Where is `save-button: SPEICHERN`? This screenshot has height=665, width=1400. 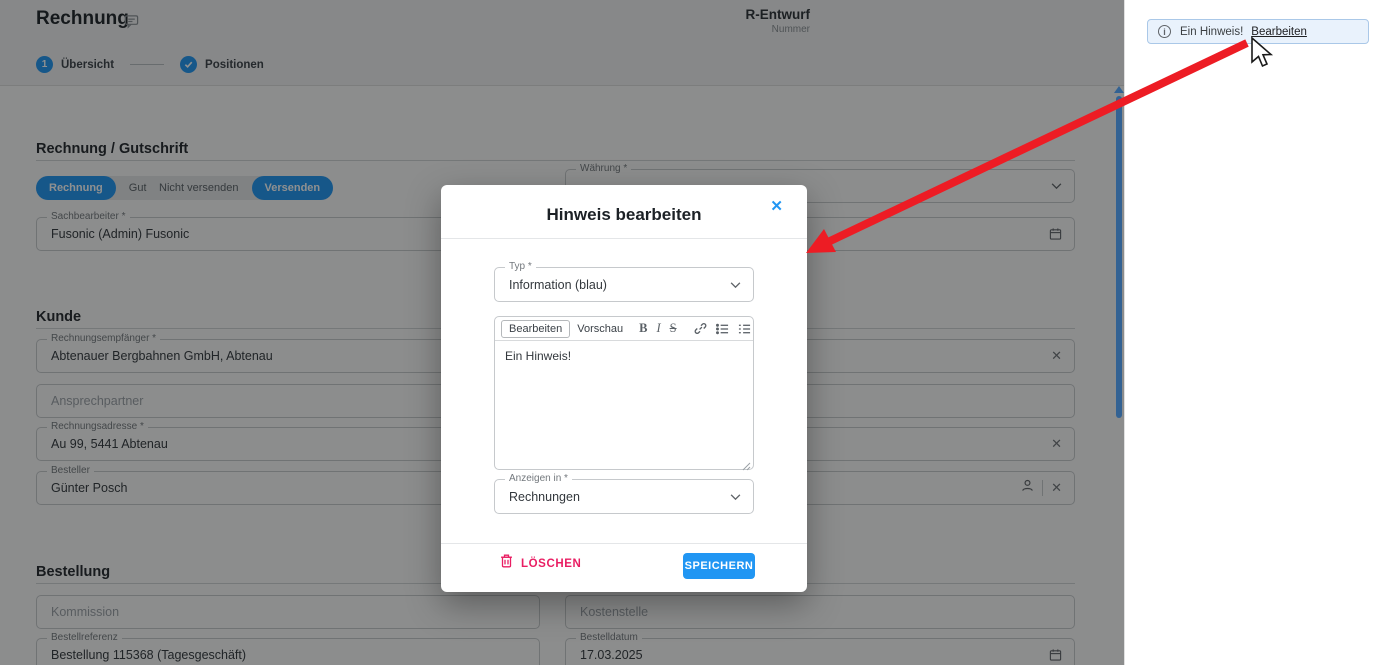
save-button: SPEICHERN is located at coordinates (719, 566).